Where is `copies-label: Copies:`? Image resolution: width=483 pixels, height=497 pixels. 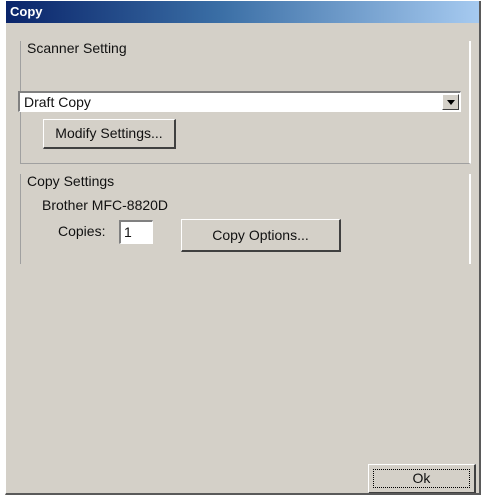
copies-label: Copies: is located at coordinates (82, 231).